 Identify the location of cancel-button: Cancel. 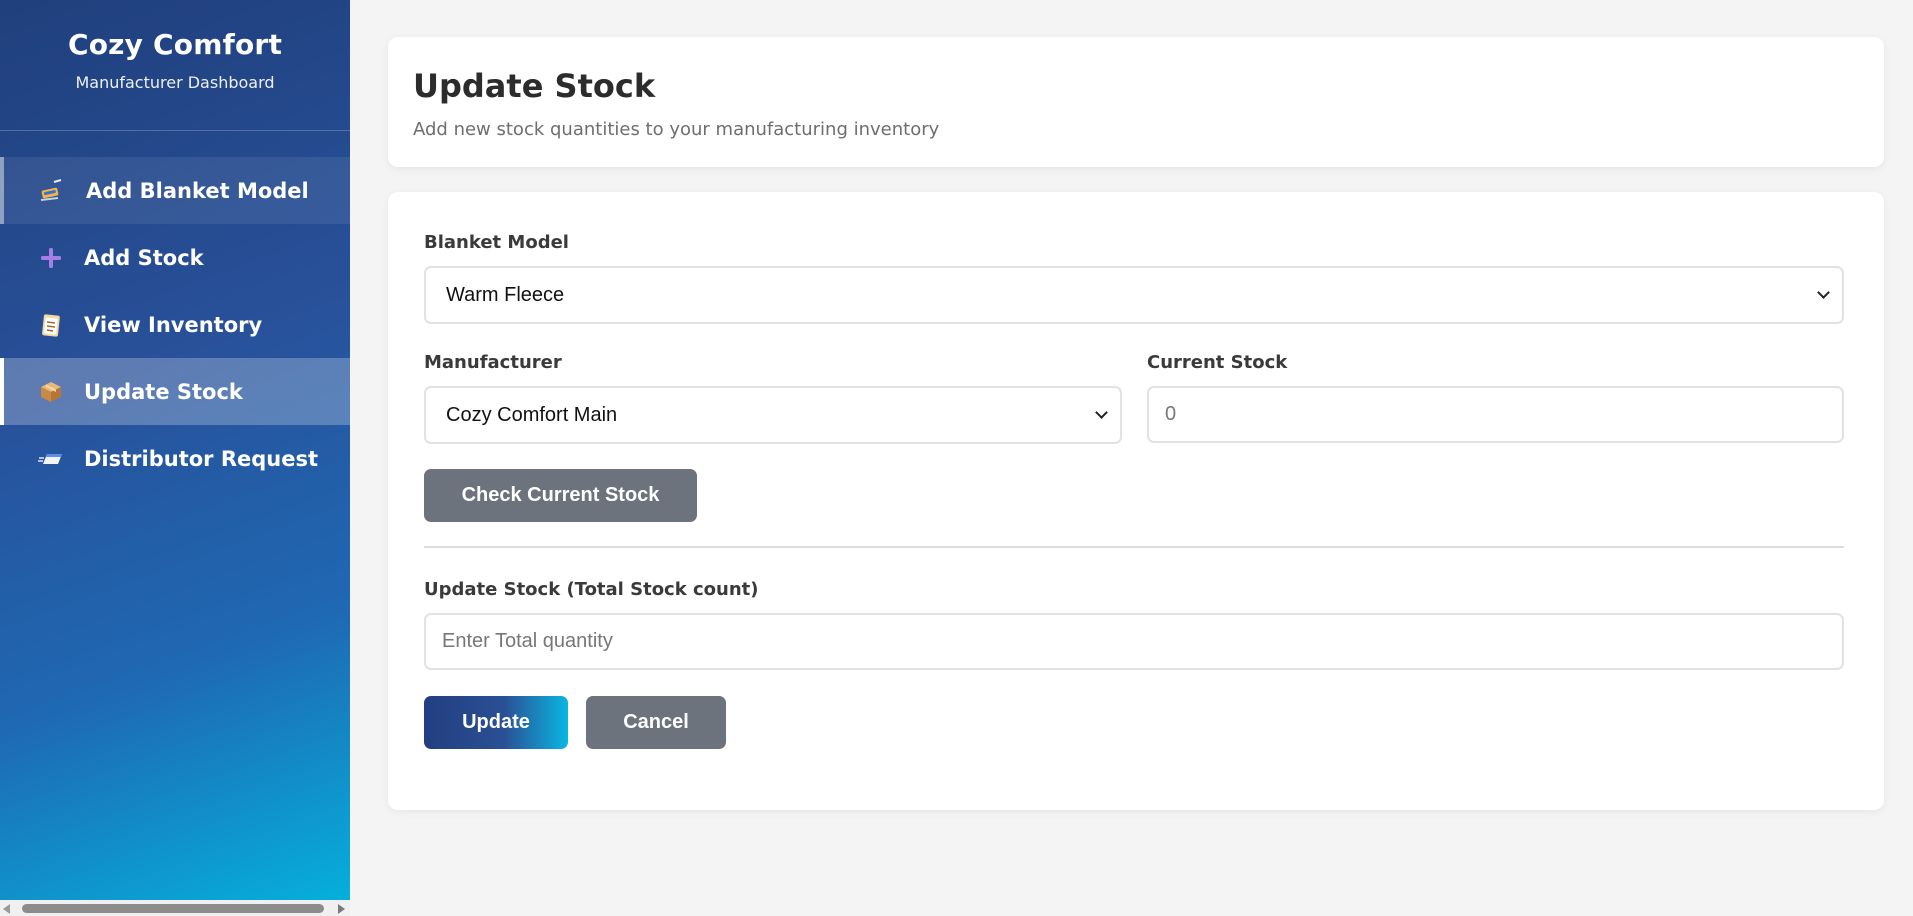
(656, 722).